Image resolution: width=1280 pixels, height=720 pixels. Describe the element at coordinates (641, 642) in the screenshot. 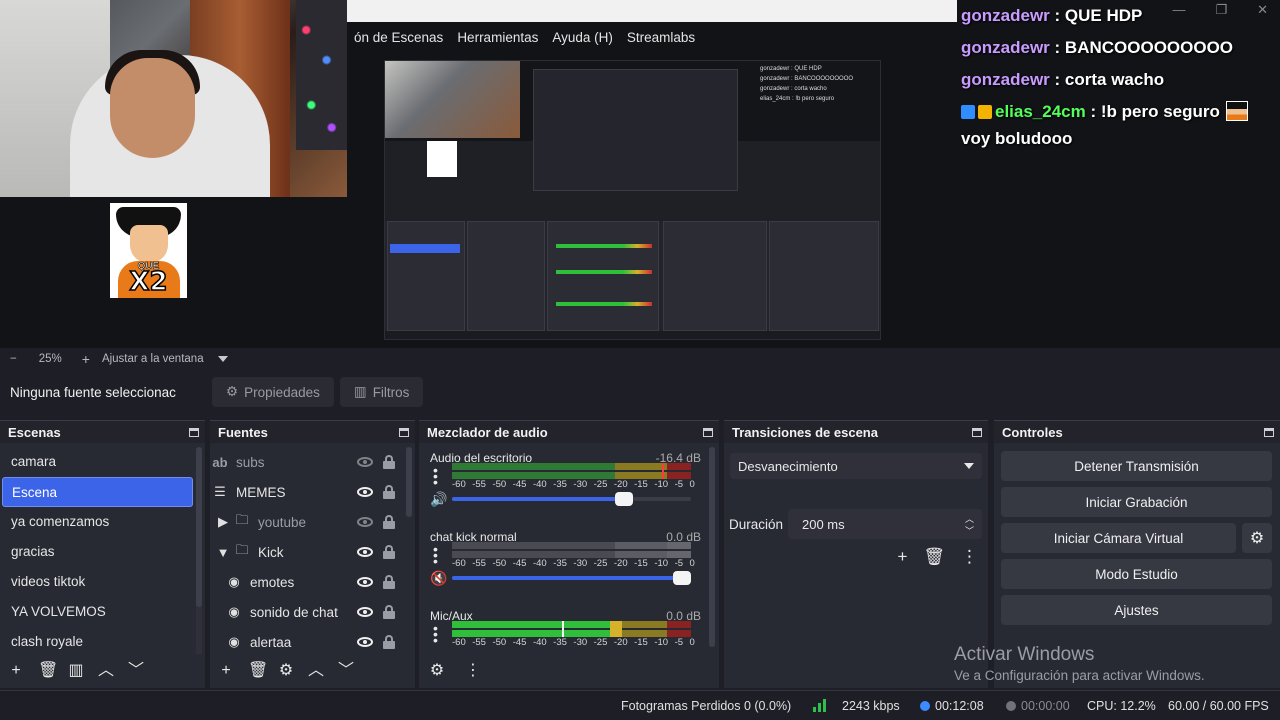

I see `meter-tick-label: -15` at that location.